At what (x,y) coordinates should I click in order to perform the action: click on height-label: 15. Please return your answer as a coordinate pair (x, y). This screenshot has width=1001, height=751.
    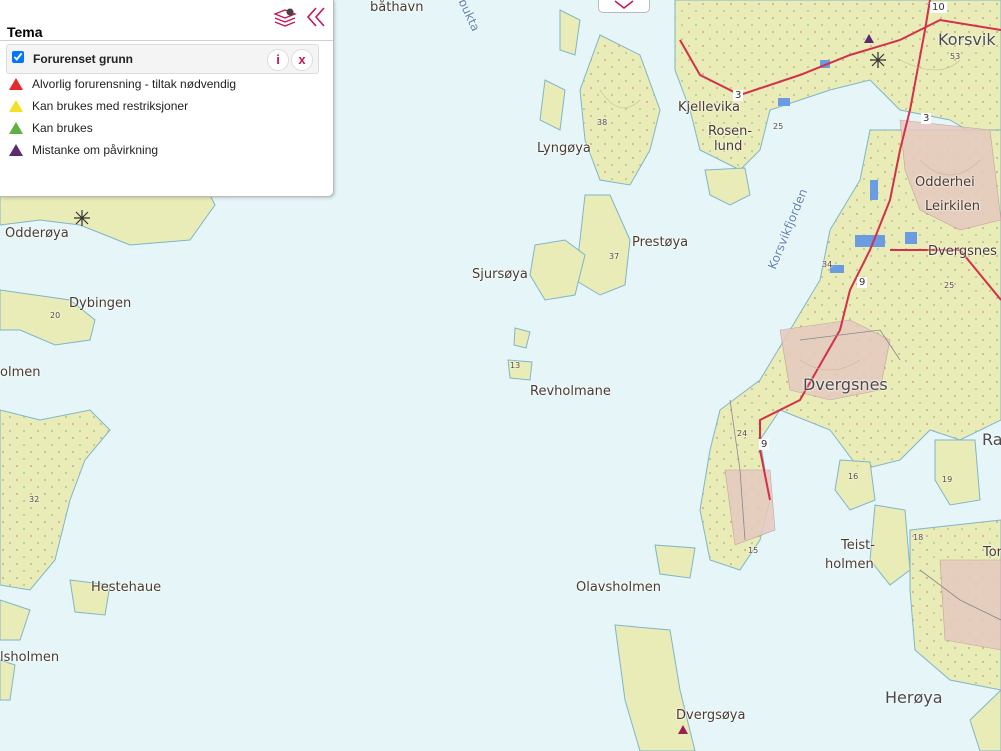
    Looking at the image, I should click on (753, 550).